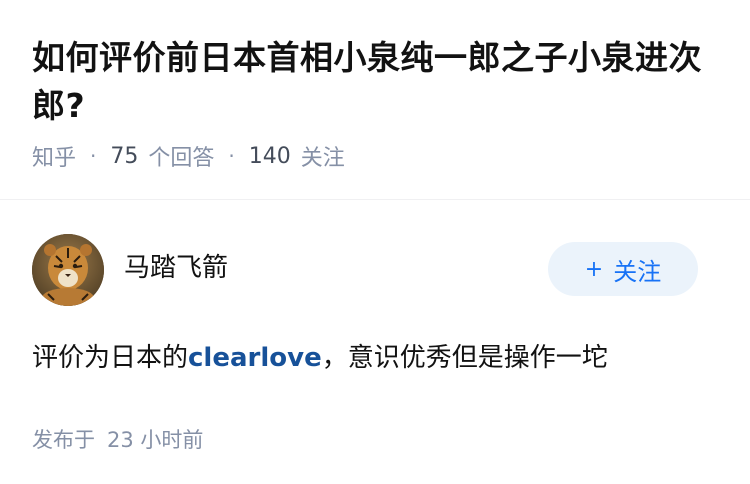 This screenshot has height=484, width=750. What do you see at coordinates (375, 270) in the screenshot?
I see `author-row: 马踏飞箭 + 关注` at bounding box center [375, 270].